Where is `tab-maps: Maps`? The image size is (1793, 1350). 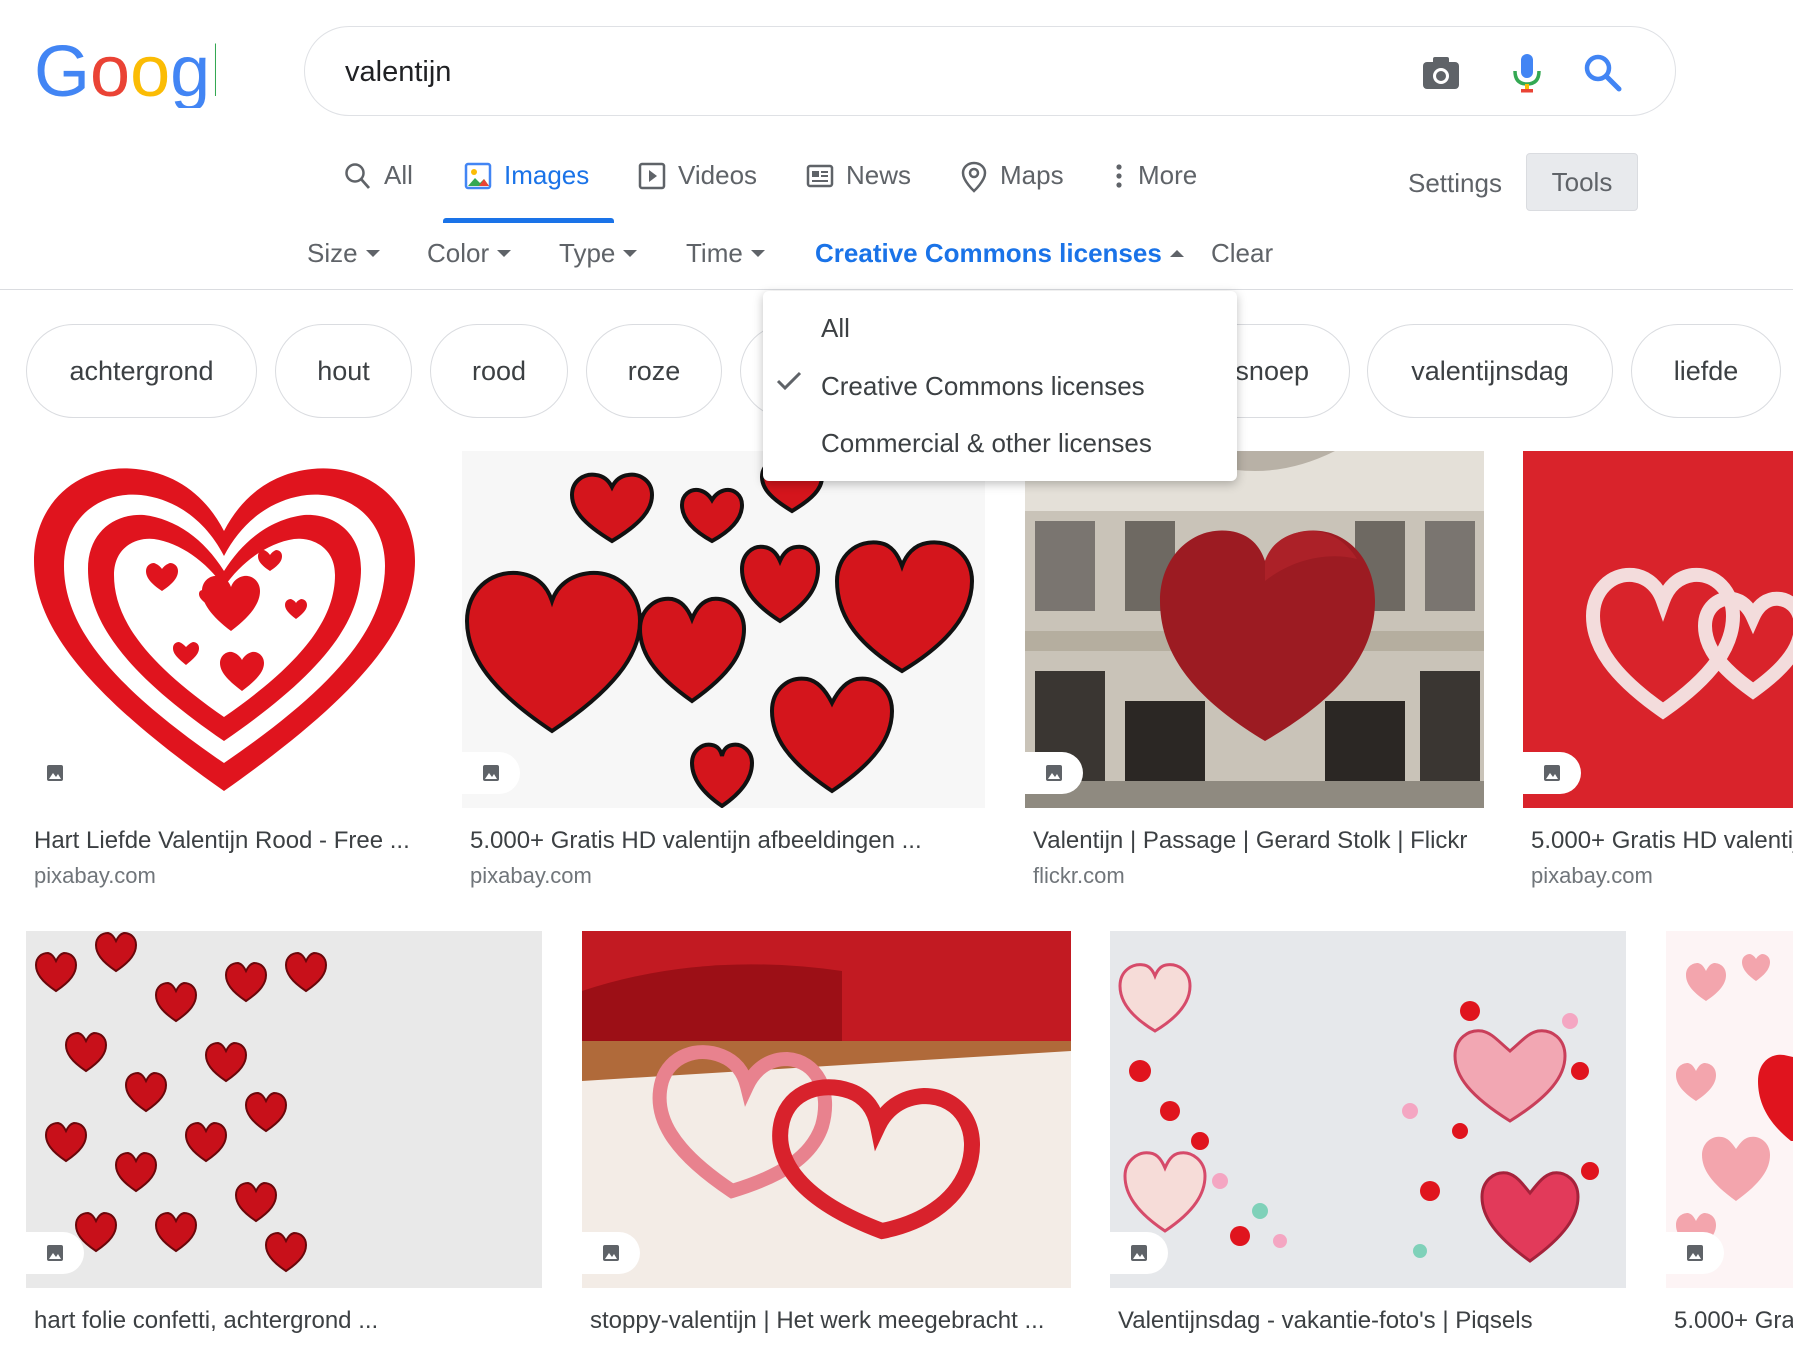 tab-maps: Maps is located at coordinates (1012, 192).